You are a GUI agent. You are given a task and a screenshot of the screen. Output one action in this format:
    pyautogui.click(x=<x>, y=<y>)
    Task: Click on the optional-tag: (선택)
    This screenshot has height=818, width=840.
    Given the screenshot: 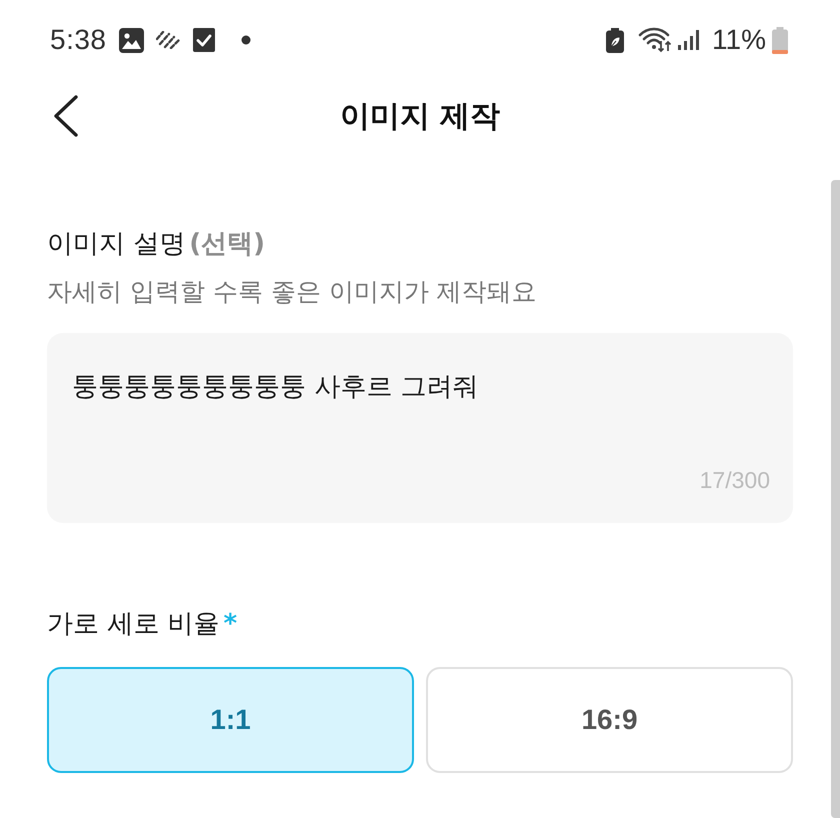 What is the action you would take?
    pyautogui.click(x=227, y=244)
    